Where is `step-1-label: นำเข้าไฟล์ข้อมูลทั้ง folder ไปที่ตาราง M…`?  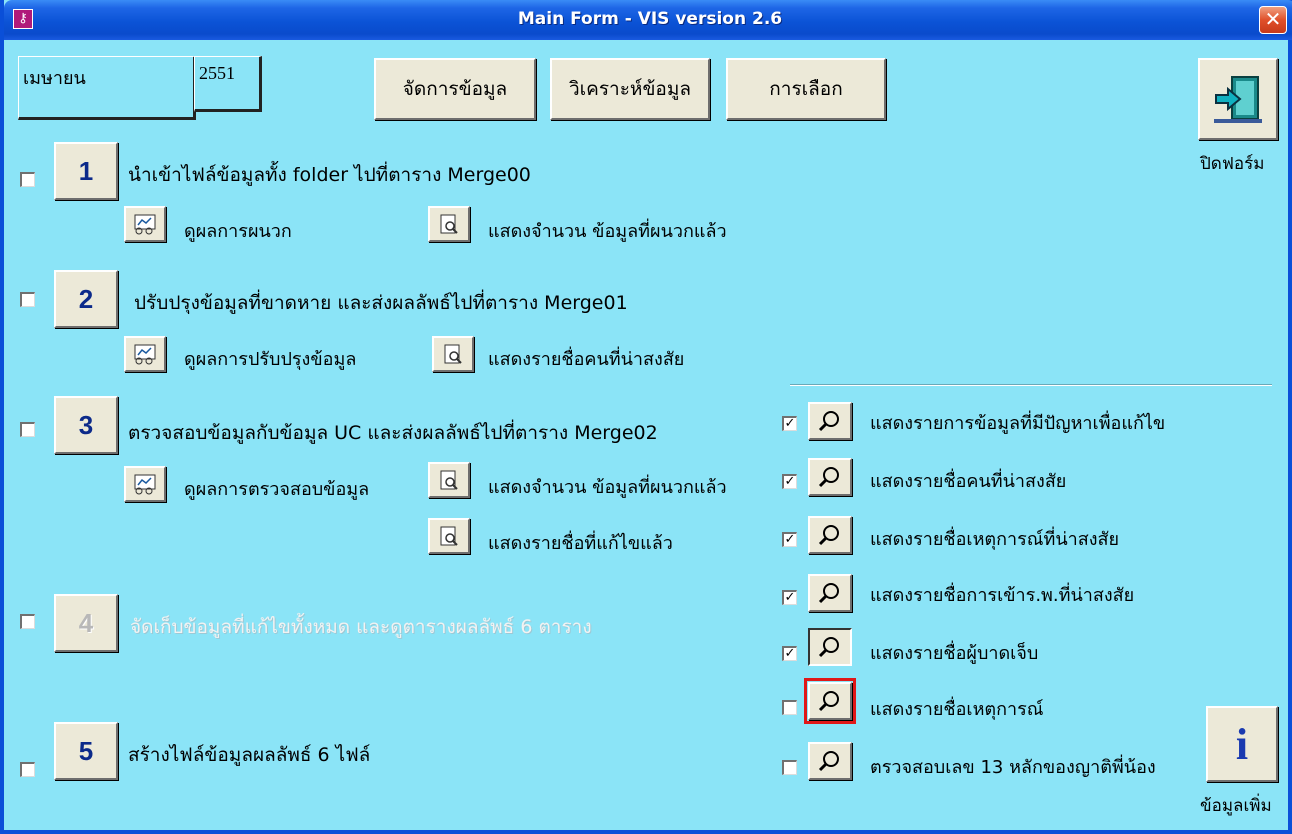
step-1-label: นำเข้าไฟล์ข้อมูลทั้ง folder ไปที่ตาราง M… is located at coordinates (329, 175).